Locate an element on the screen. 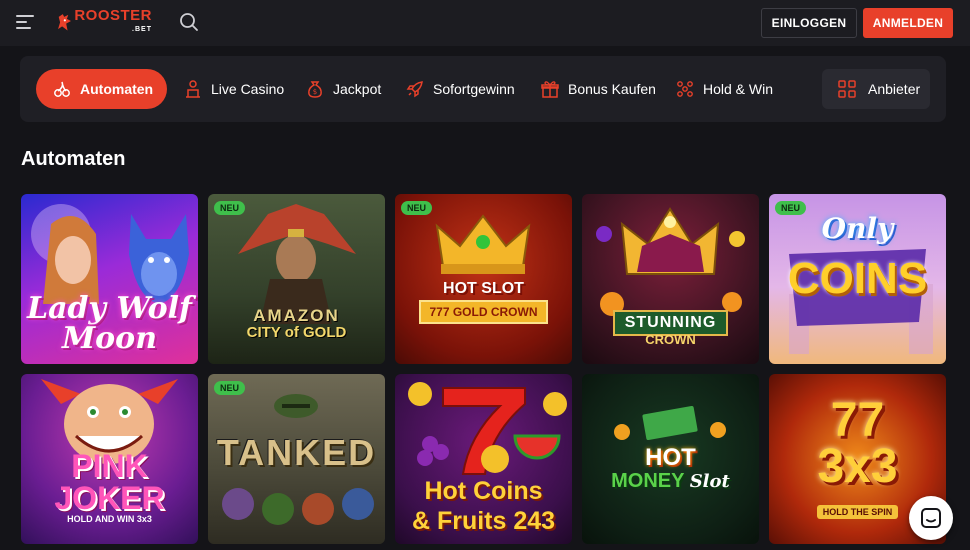 This screenshot has height=550, width=970. category-label: Sofortgewinn is located at coordinates (474, 89).